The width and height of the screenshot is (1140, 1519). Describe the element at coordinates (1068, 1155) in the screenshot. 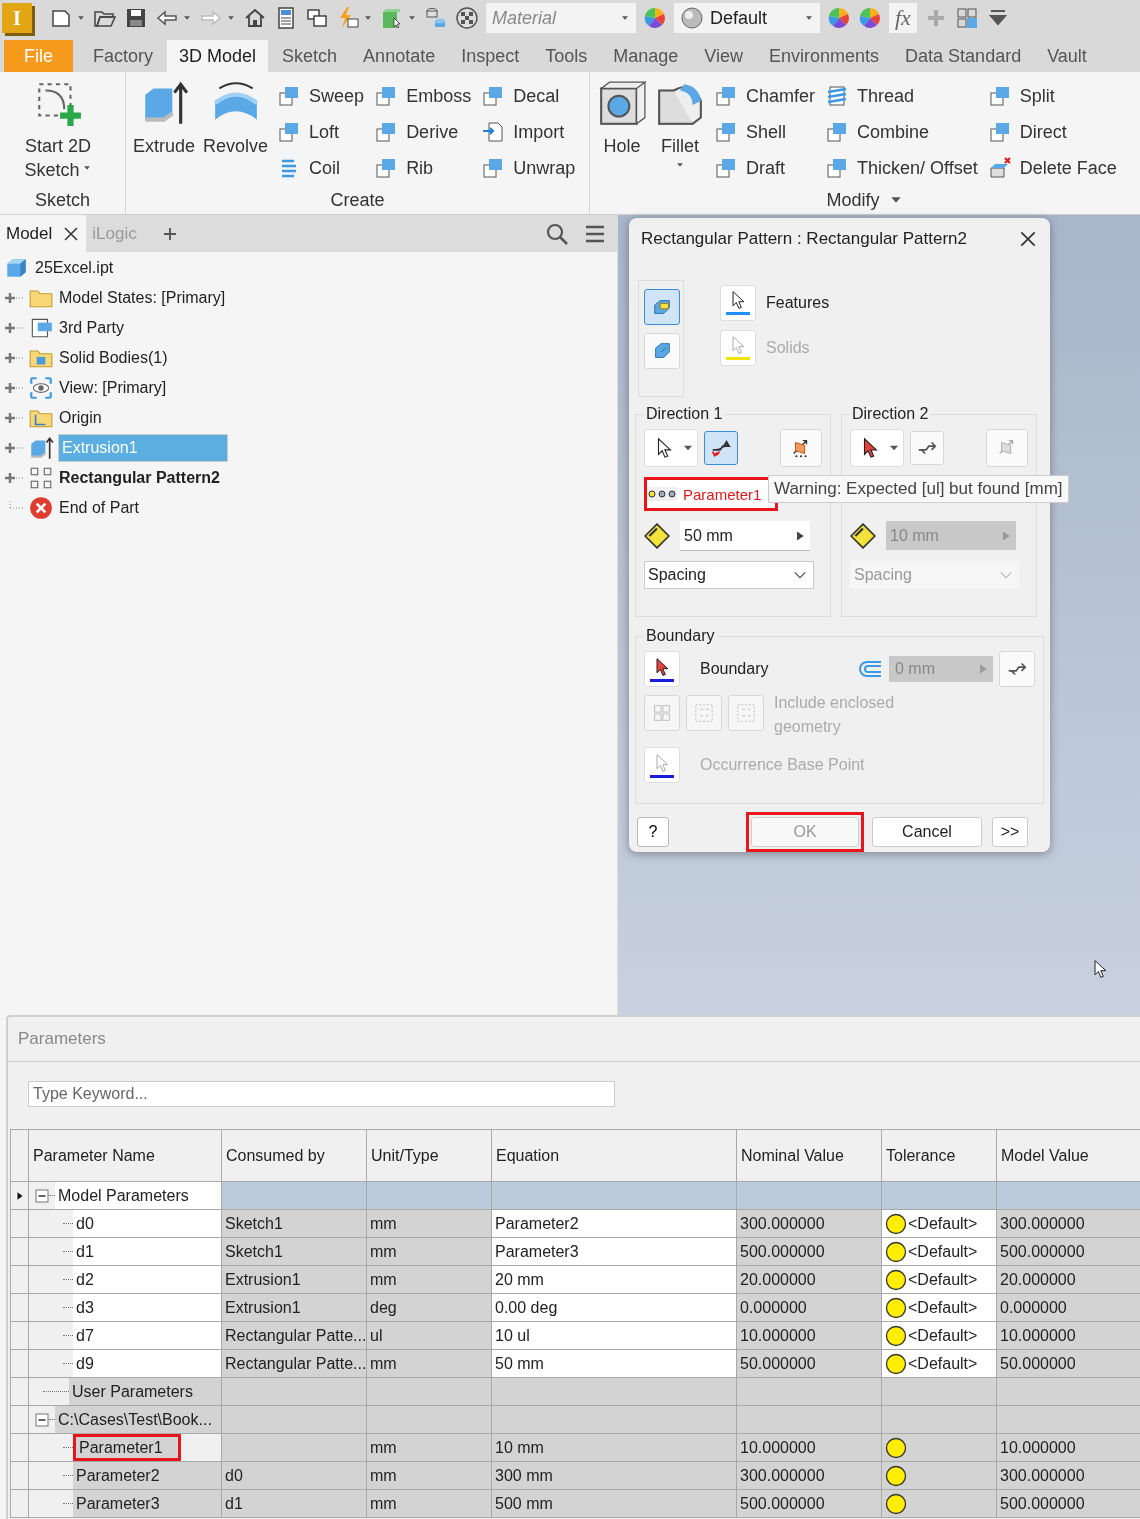

I see `column-header: Model Value` at that location.